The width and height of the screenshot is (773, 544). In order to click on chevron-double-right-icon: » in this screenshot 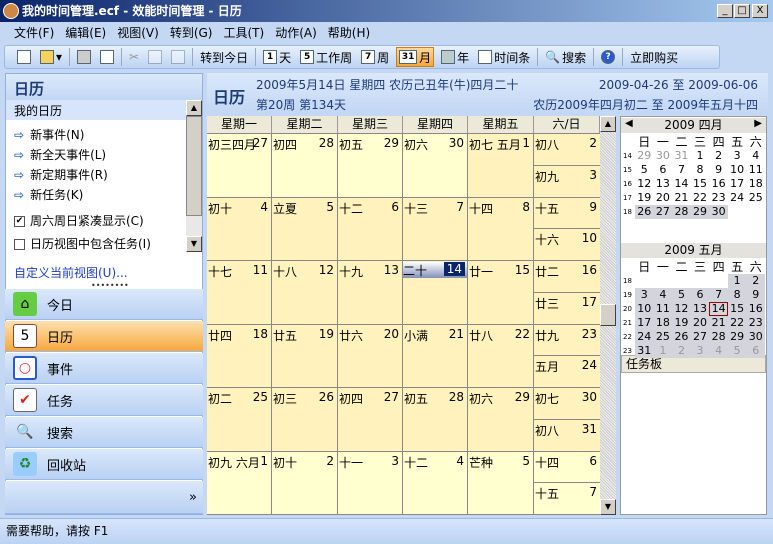, I will do `click(193, 497)`.